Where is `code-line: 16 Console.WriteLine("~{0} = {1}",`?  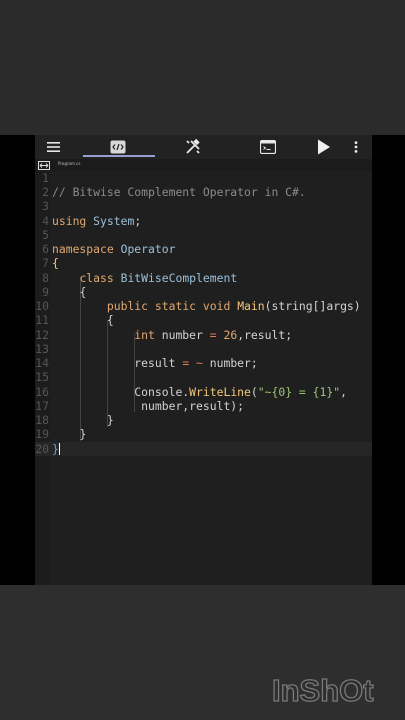
code-line: 16 Console.WriteLine("~{0} = {1}", is located at coordinates (203, 392).